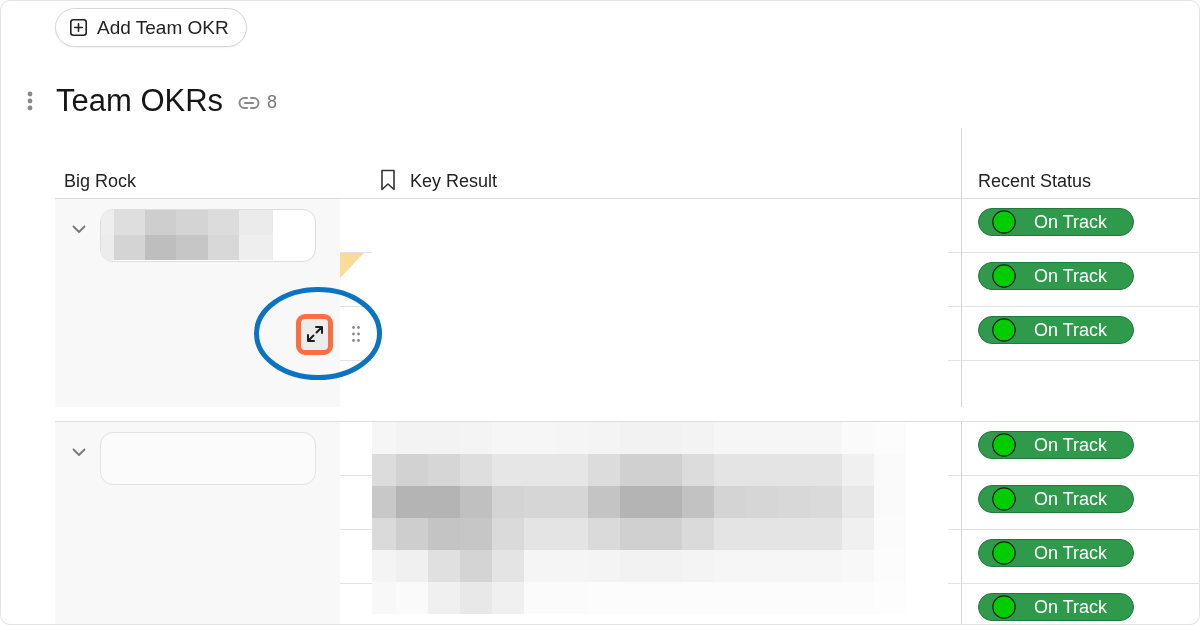 This screenshot has height=625, width=1200. What do you see at coordinates (78, 27) in the screenshot?
I see `plus-square-icon` at bounding box center [78, 27].